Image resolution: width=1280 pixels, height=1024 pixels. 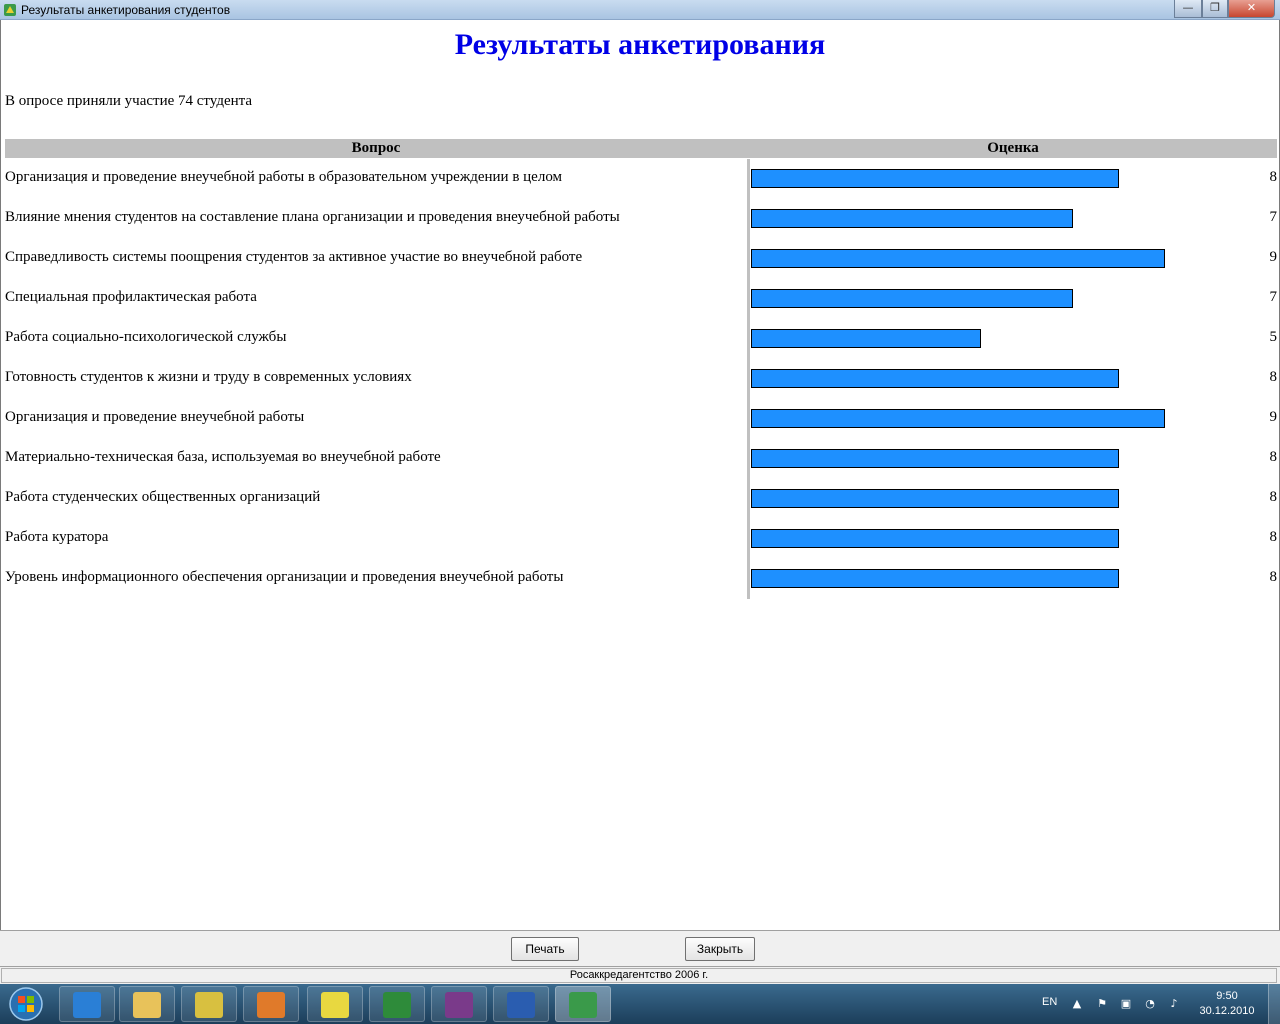 What do you see at coordinates (1227, 1004) in the screenshot?
I see `clock: 9:50 30.12.2010` at bounding box center [1227, 1004].